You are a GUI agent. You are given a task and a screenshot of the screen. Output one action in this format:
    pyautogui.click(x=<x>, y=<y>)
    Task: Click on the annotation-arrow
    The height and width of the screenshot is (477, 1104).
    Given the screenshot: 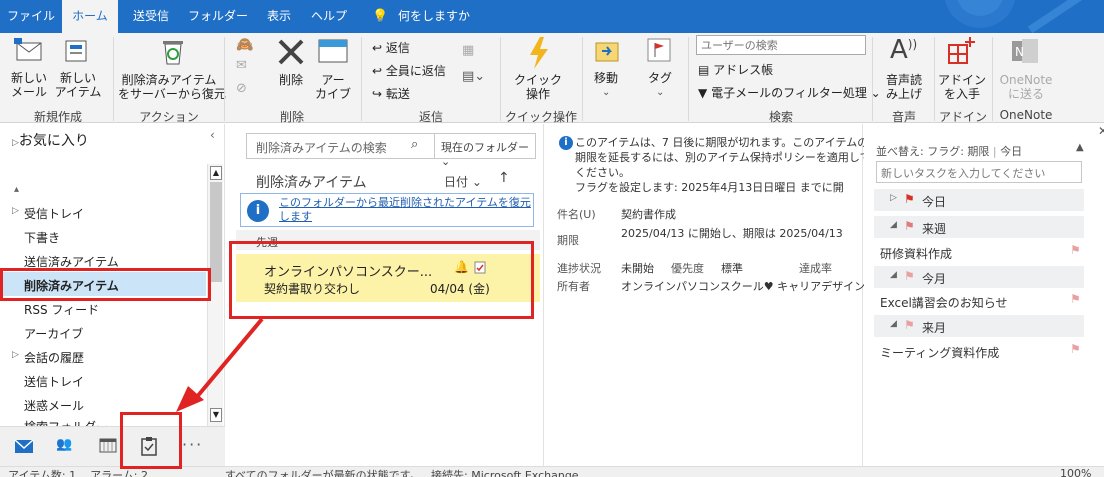 What is the action you would take?
    pyautogui.click(x=220, y=364)
    